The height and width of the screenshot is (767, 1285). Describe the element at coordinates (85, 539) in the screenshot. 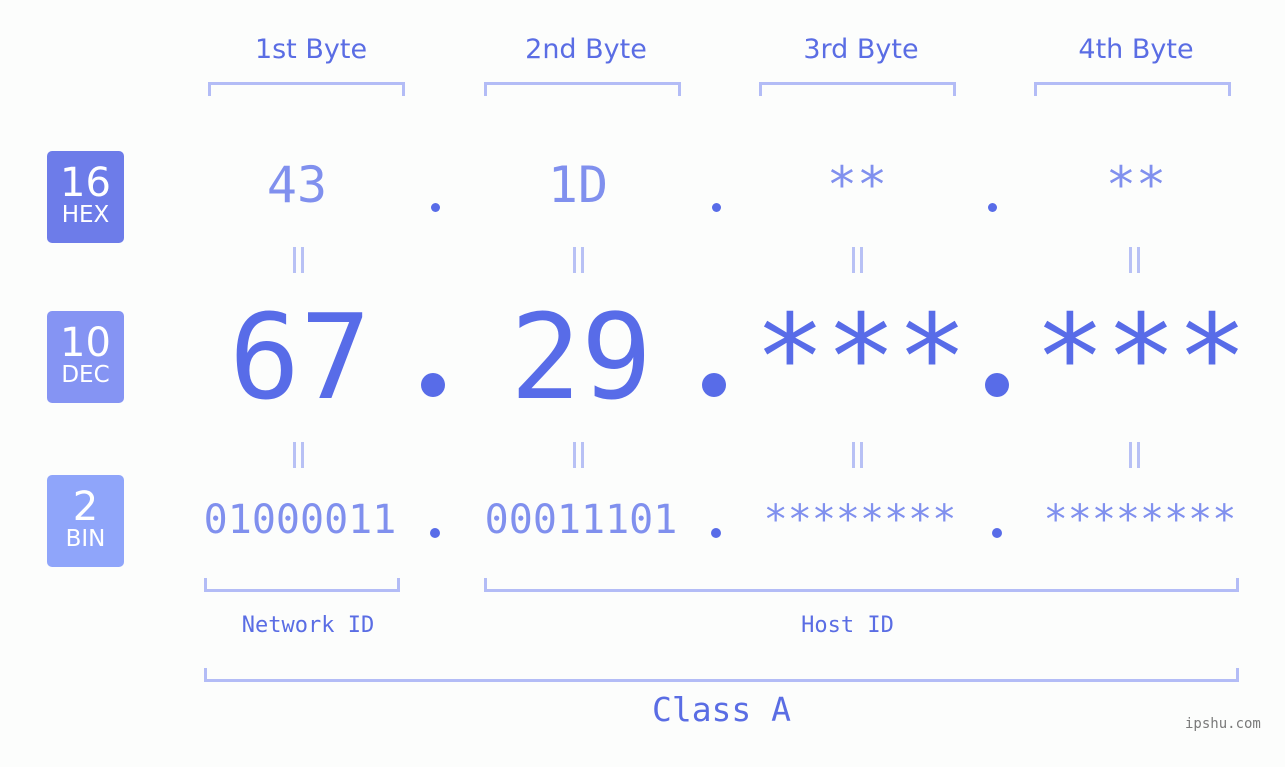

I see `bin-base-label: BIN` at that location.